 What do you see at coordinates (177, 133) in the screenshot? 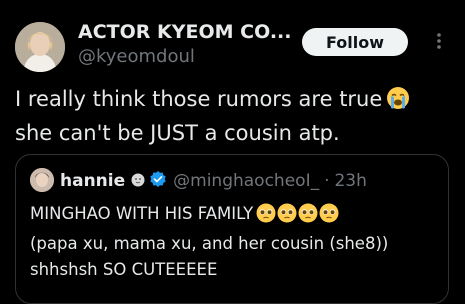
I see `tweet-text-line: she can't be JUST a cousin atp.` at bounding box center [177, 133].